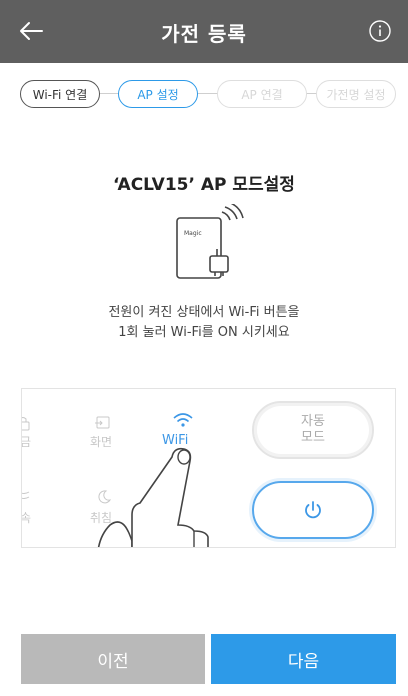  What do you see at coordinates (153, 497) in the screenshot?
I see `pointing-hand-icon` at bounding box center [153, 497].